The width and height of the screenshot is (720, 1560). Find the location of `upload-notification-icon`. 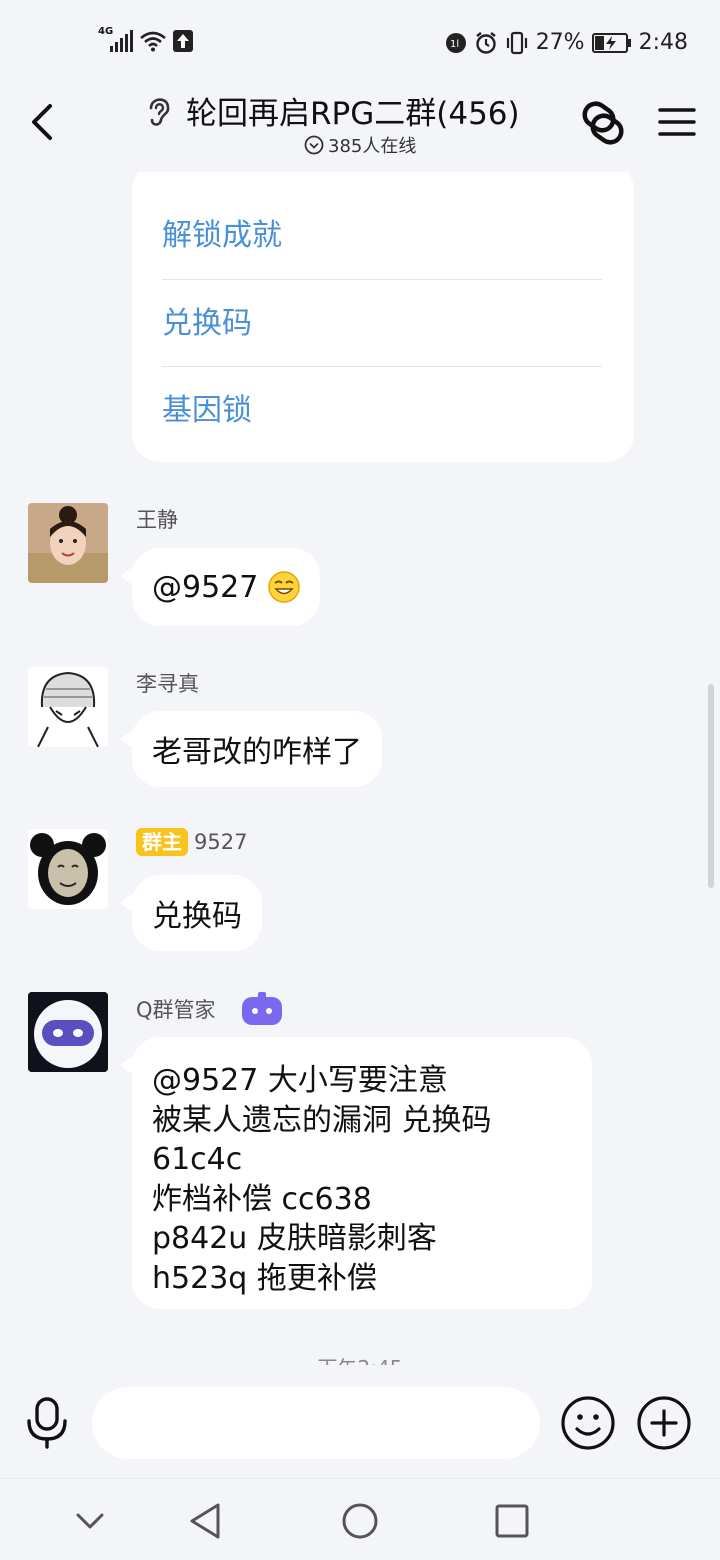

upload-notification-icon is located at coordinates (183, 41).